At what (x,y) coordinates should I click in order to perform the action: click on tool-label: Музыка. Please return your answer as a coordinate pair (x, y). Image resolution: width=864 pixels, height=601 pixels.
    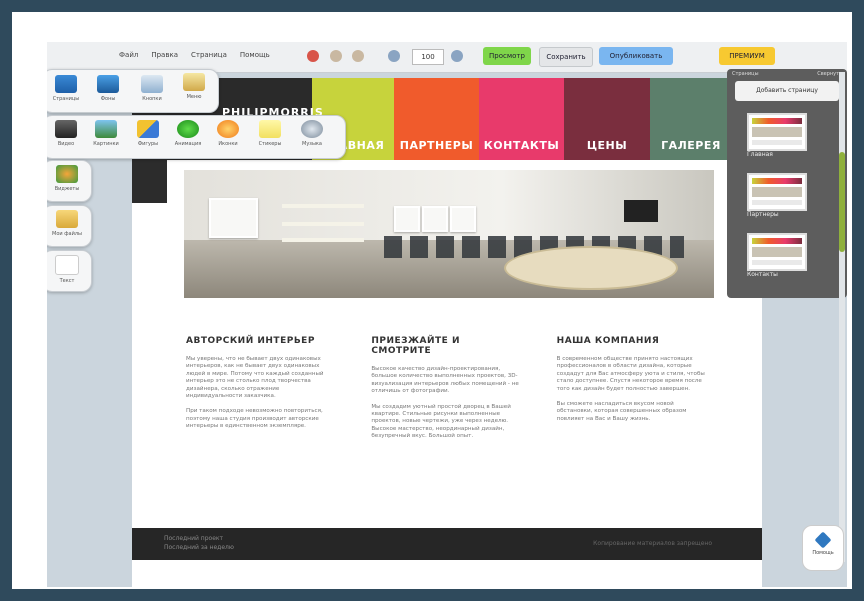
    Looking at the image, I should click on (312, 144).